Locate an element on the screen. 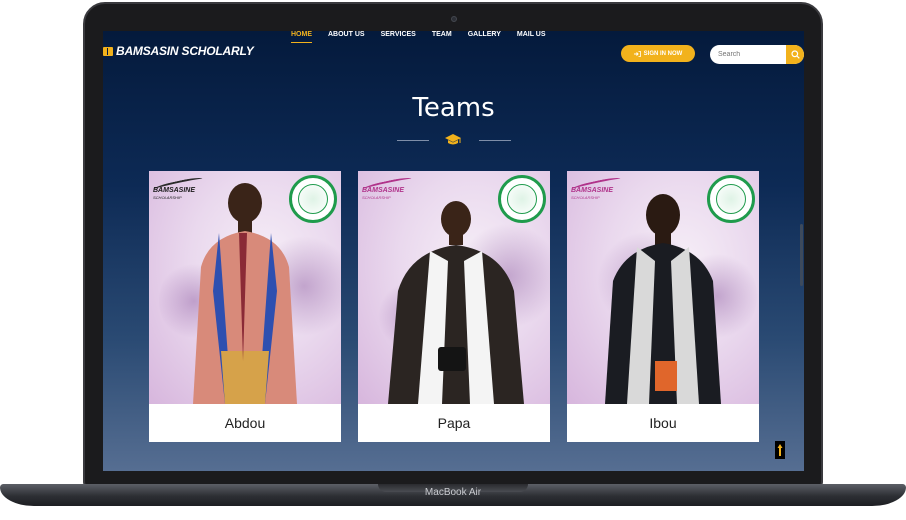 The height and width of the screenshot is (520, 906). brand-logo: BAMSASIN SCHOLARLY is located at coordinates (178, 51).